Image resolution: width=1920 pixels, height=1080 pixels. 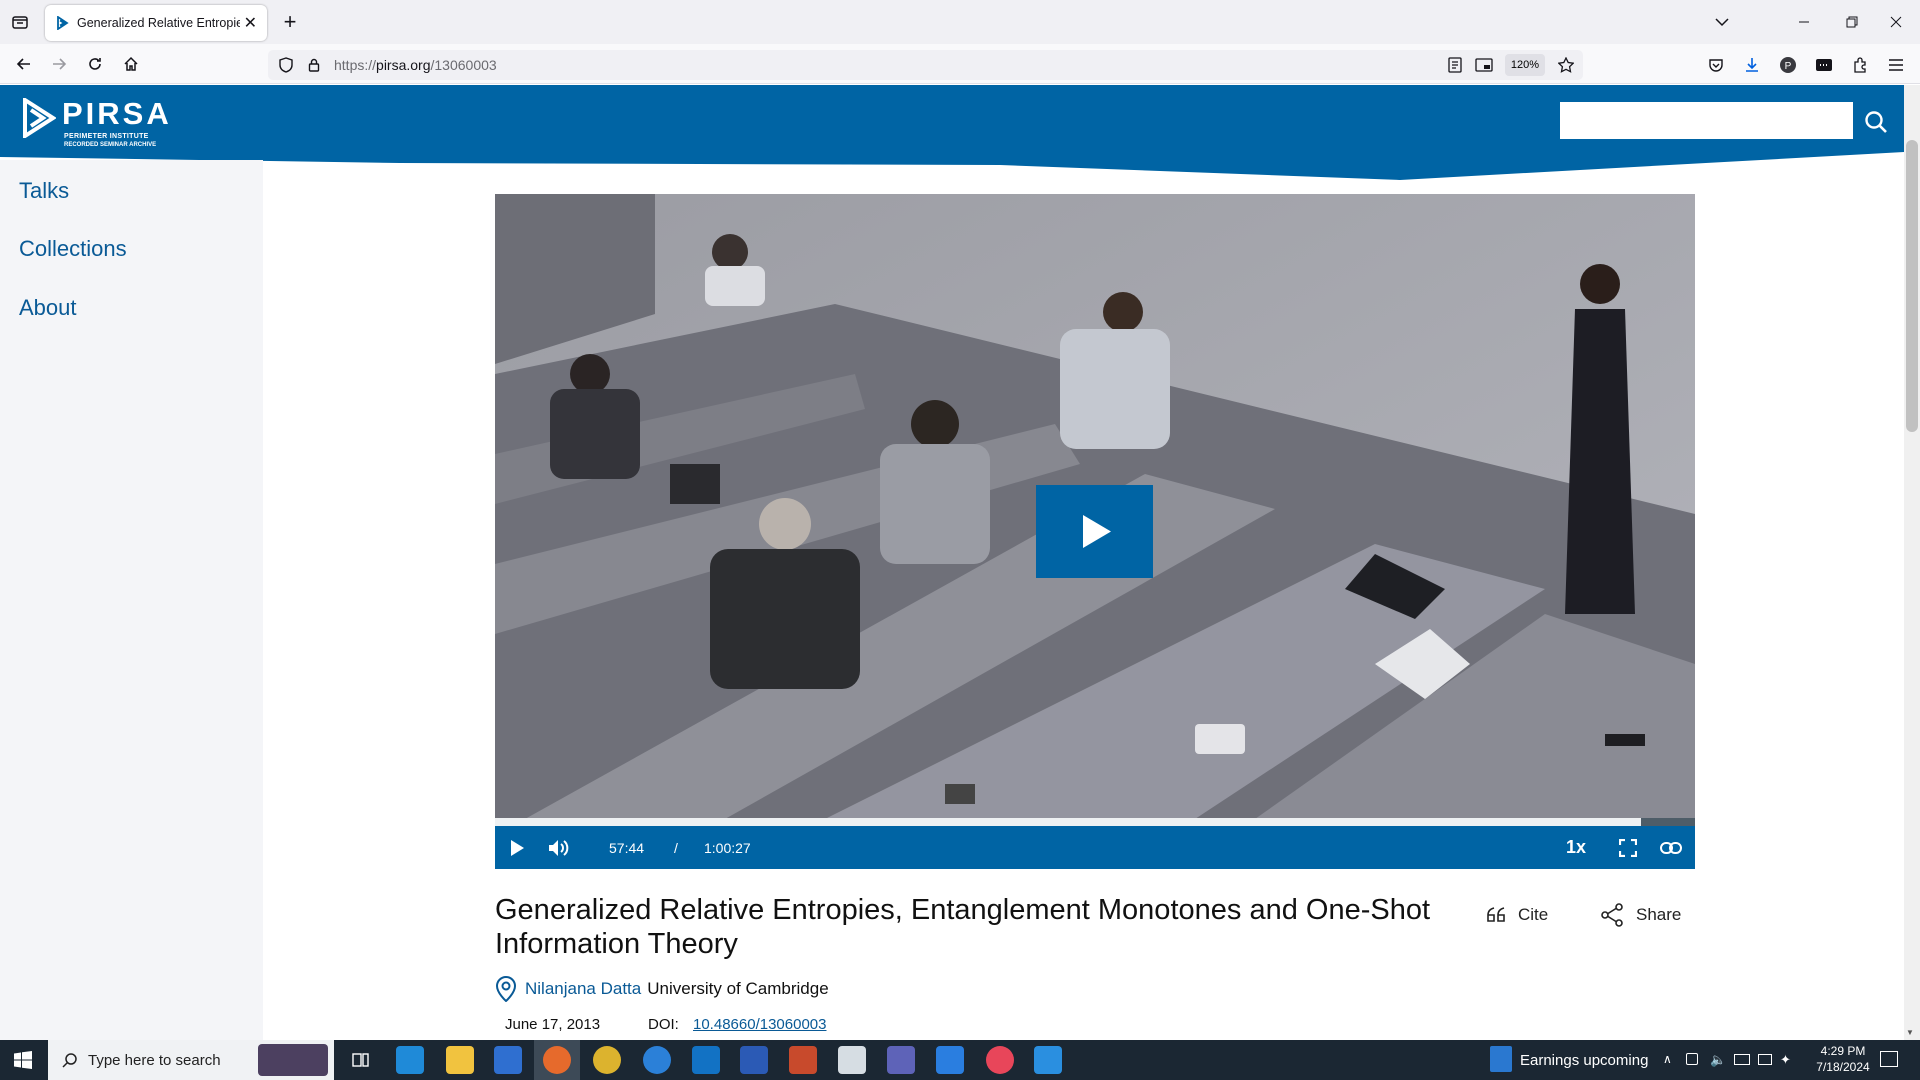 What do you see at coordinates (1785, 1060) in the screenshot?
I see `dropbox-icon: ✦` at bounding box center [1785, 1060].